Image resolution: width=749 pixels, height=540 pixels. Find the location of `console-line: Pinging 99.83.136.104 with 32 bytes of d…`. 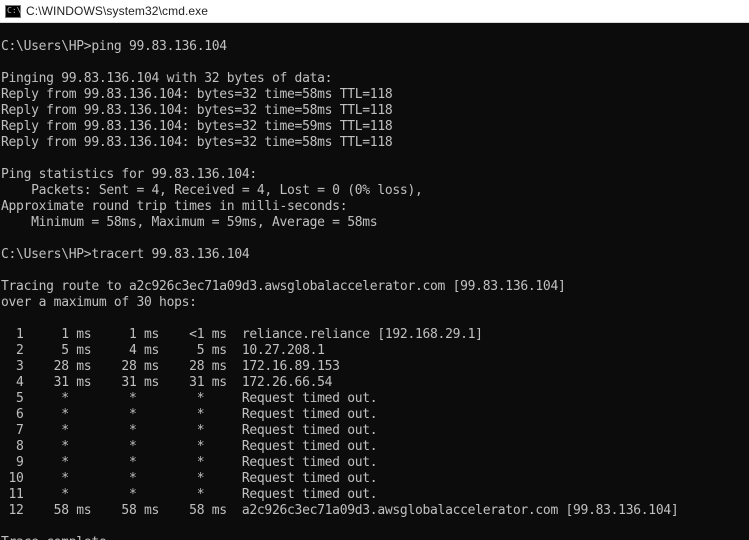

console-line: Pinging 99.83.136.104 with 32 bytes of d… is located at coordinates (167, 78).